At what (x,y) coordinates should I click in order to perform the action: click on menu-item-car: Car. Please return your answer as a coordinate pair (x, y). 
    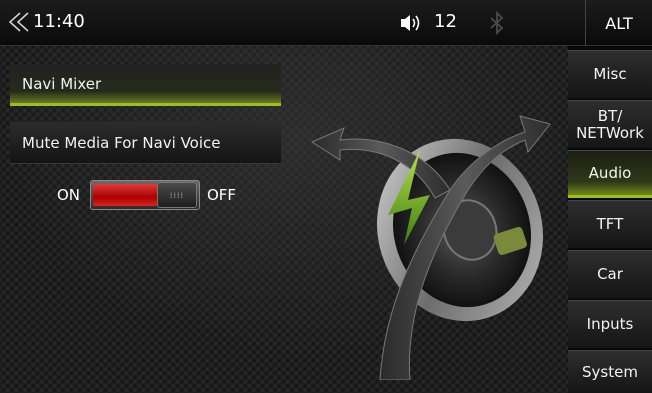
    Looking at the image, I should click on (610, 274).